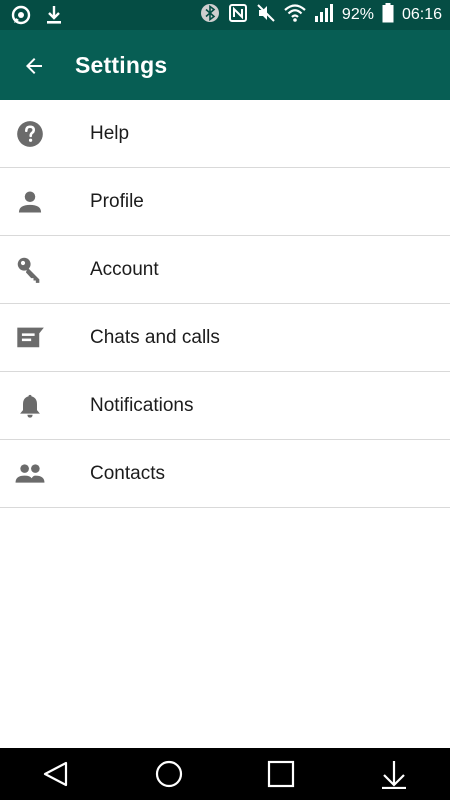  What do you see at coordinates (225, 65) in the screenshot?
I see `app-bar: Settings` at bounding box center [225, 65].